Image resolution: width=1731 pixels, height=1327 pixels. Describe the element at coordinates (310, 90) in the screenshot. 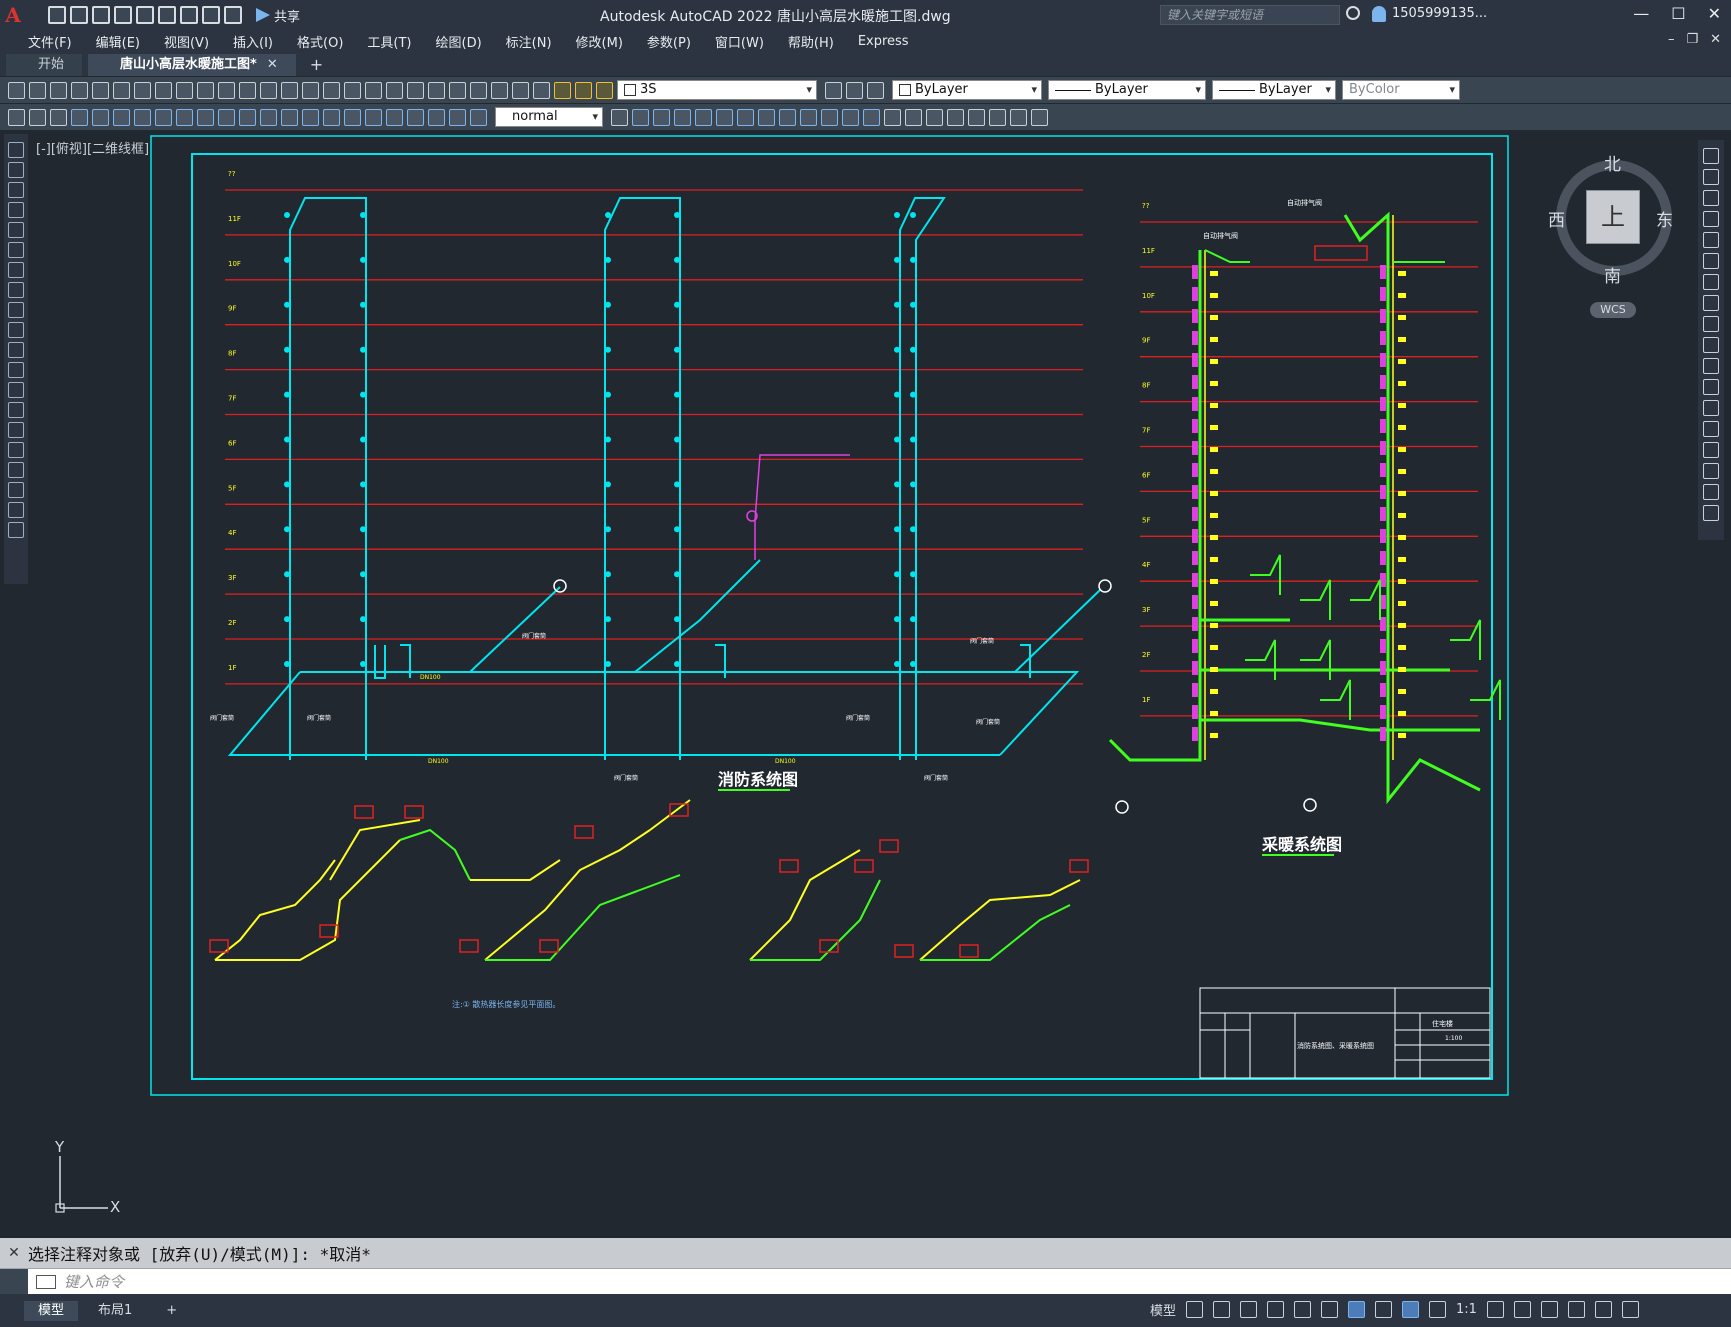

I see `pan-icon` at that location.